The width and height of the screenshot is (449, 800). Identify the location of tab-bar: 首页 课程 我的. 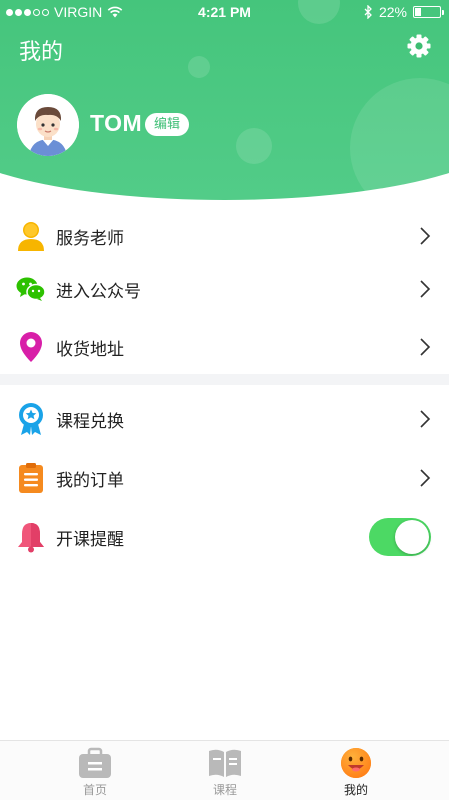
(224, 770).